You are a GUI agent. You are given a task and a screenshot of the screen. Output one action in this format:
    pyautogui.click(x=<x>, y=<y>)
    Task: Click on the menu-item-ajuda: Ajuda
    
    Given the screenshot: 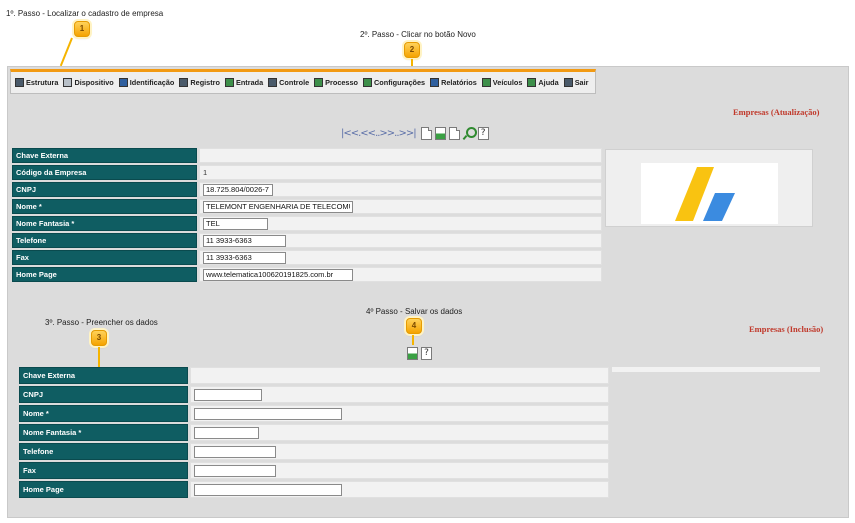 What is the action you would take?
    pyautogui.click(x=543, y=82)
    